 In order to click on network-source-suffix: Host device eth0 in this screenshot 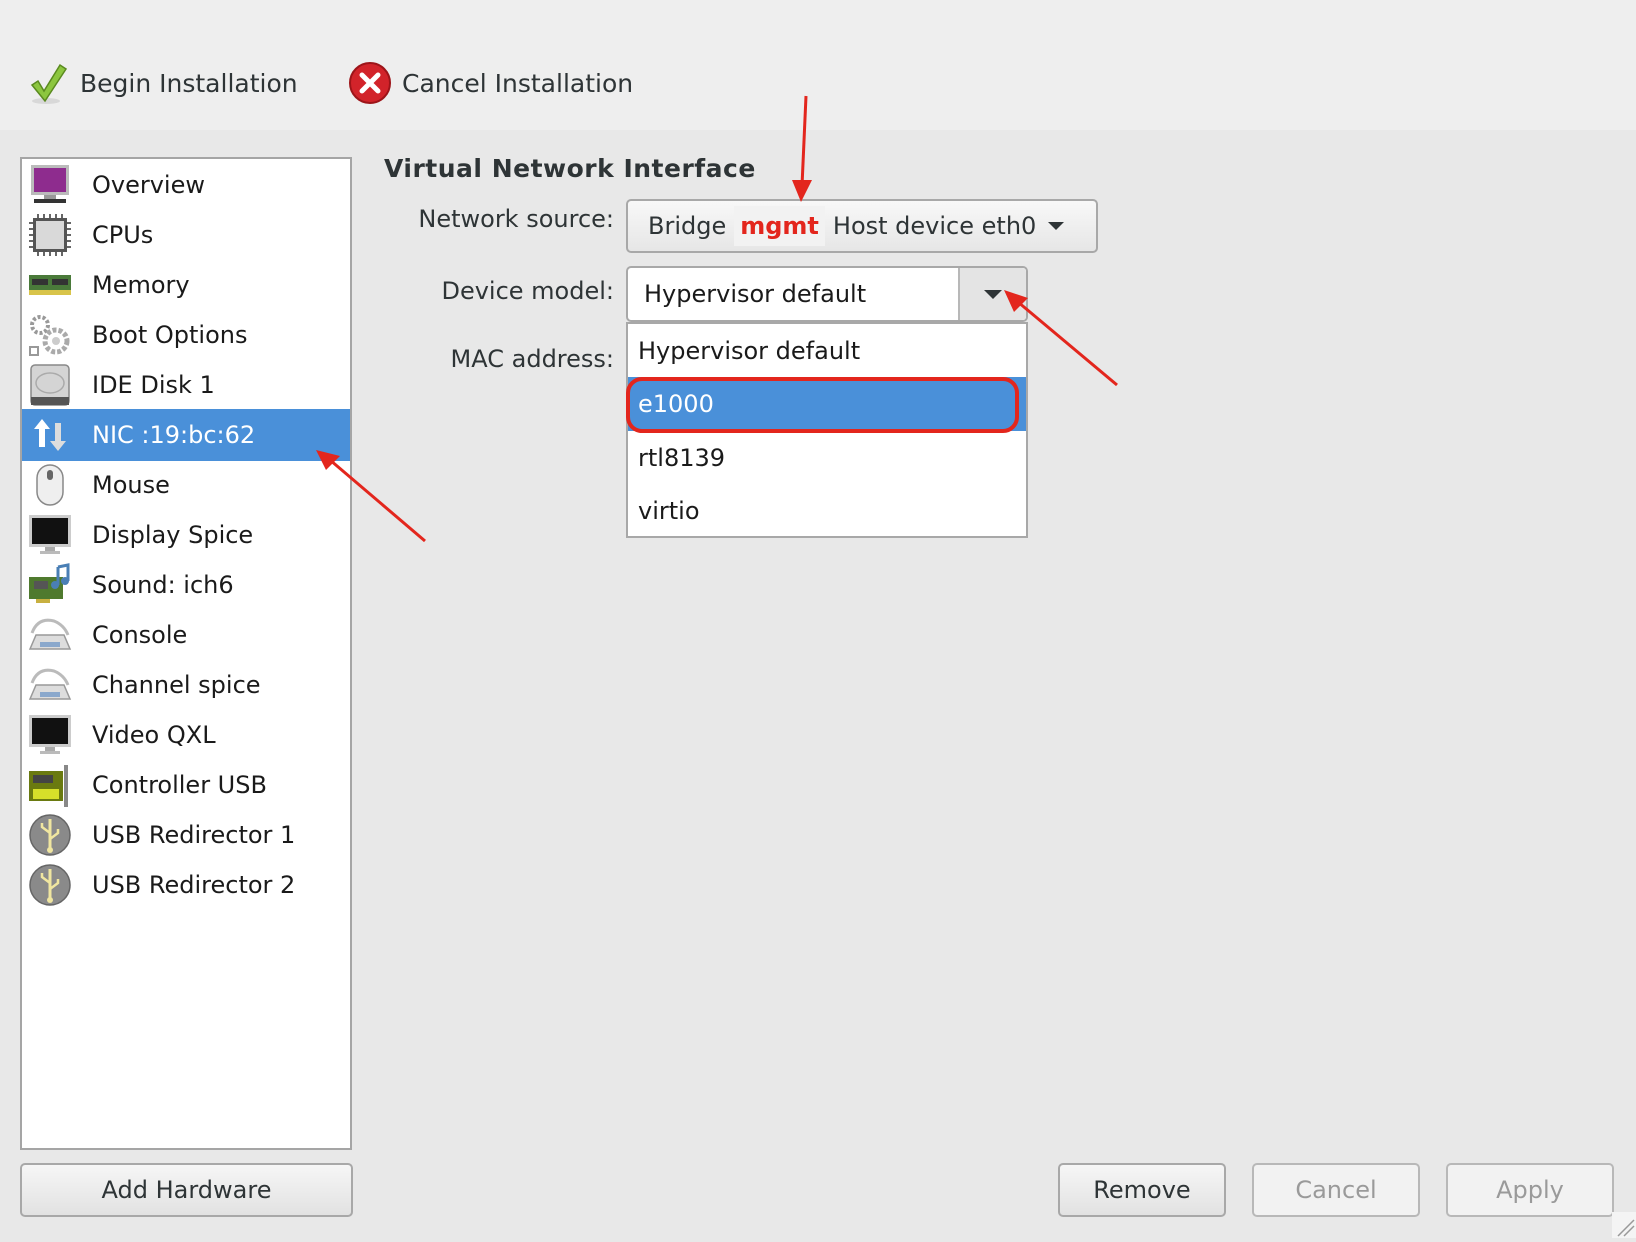, I will do `click(934, 226)`.